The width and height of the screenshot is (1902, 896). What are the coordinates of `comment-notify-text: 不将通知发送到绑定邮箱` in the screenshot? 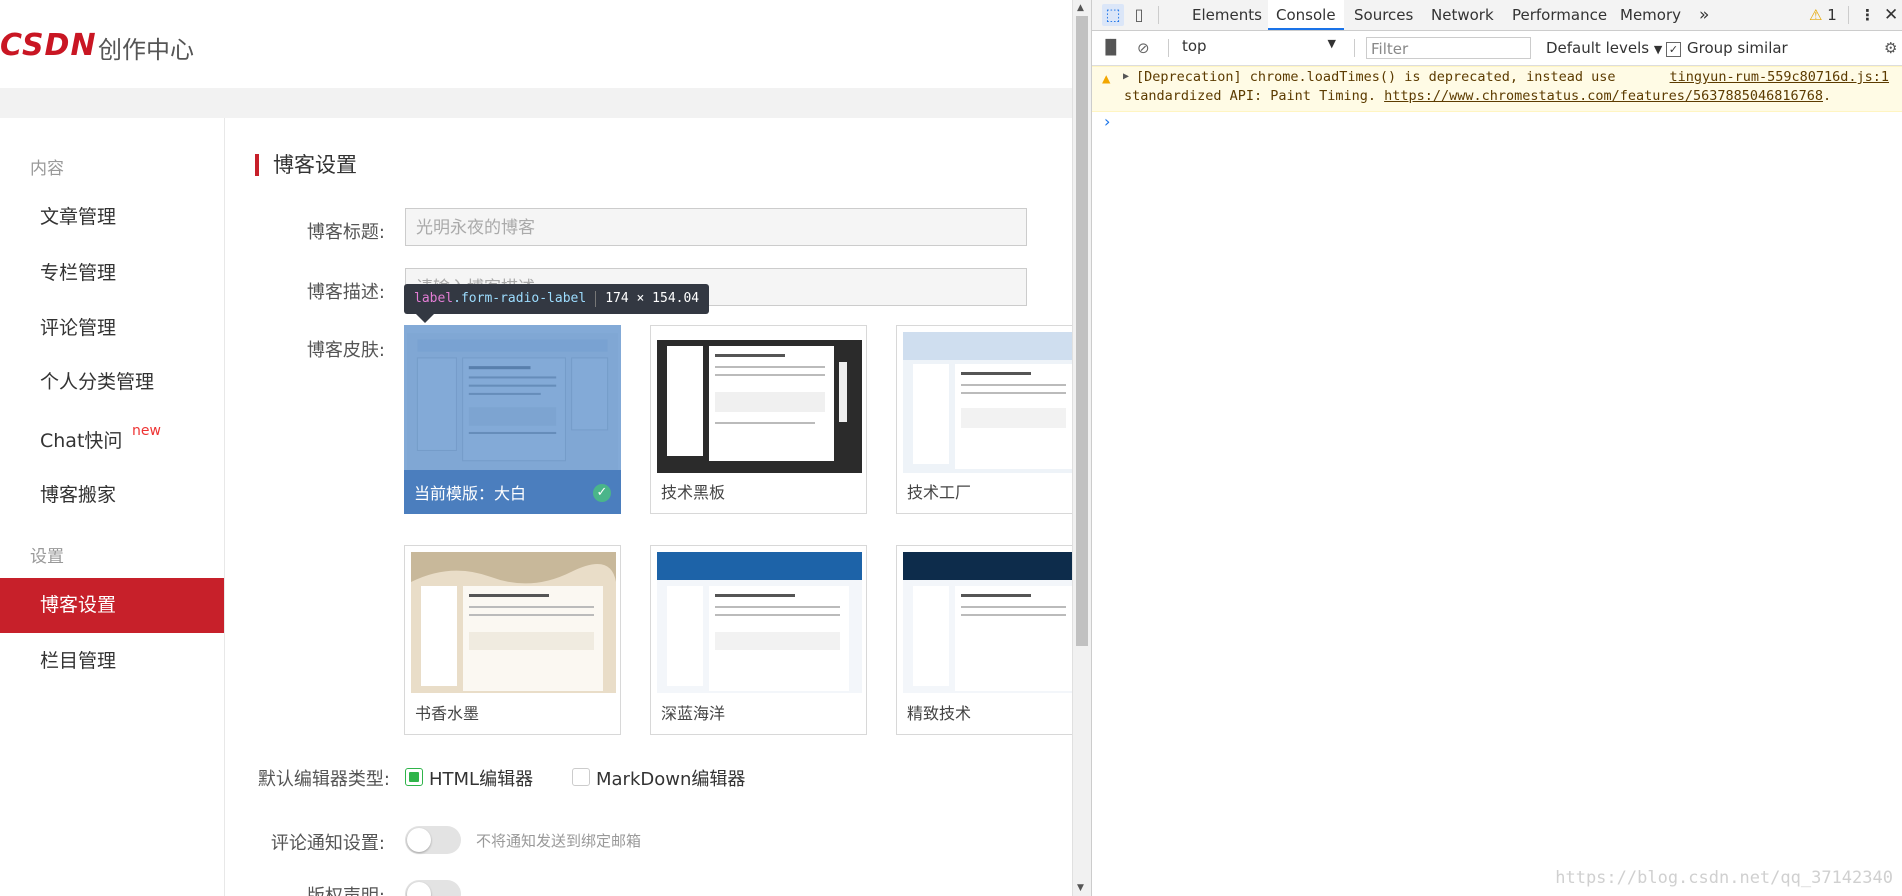 It's located at (559, 841).